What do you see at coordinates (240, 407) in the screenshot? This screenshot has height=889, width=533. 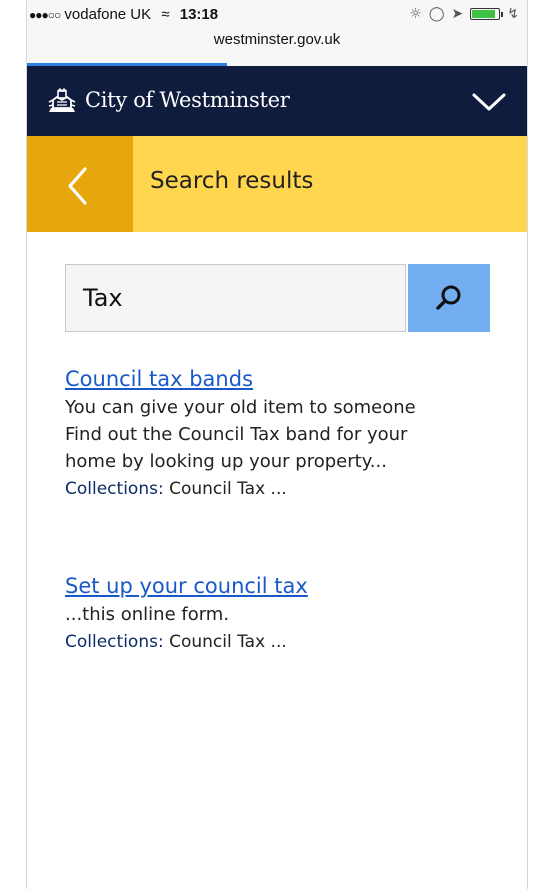 I see `result-snippet-line: You can give your old item to someone` at bounding box center [240, 407].